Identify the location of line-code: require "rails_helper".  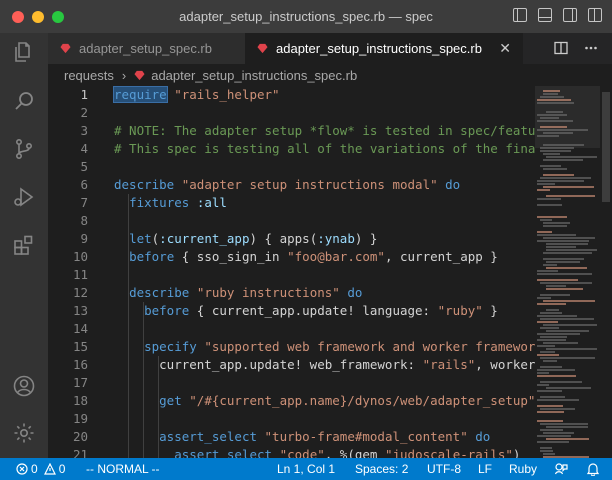
(196, 94).